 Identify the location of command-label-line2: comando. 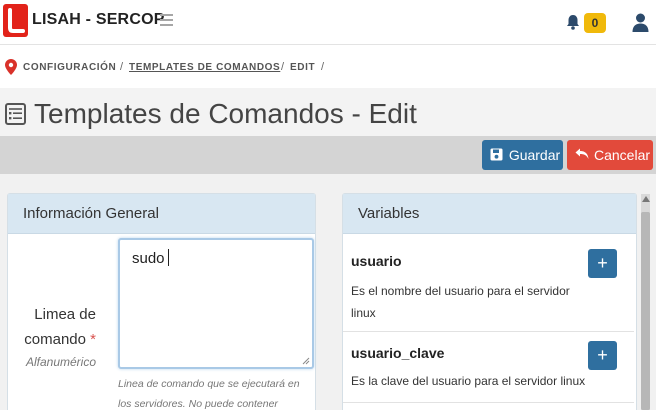
(55, 339).